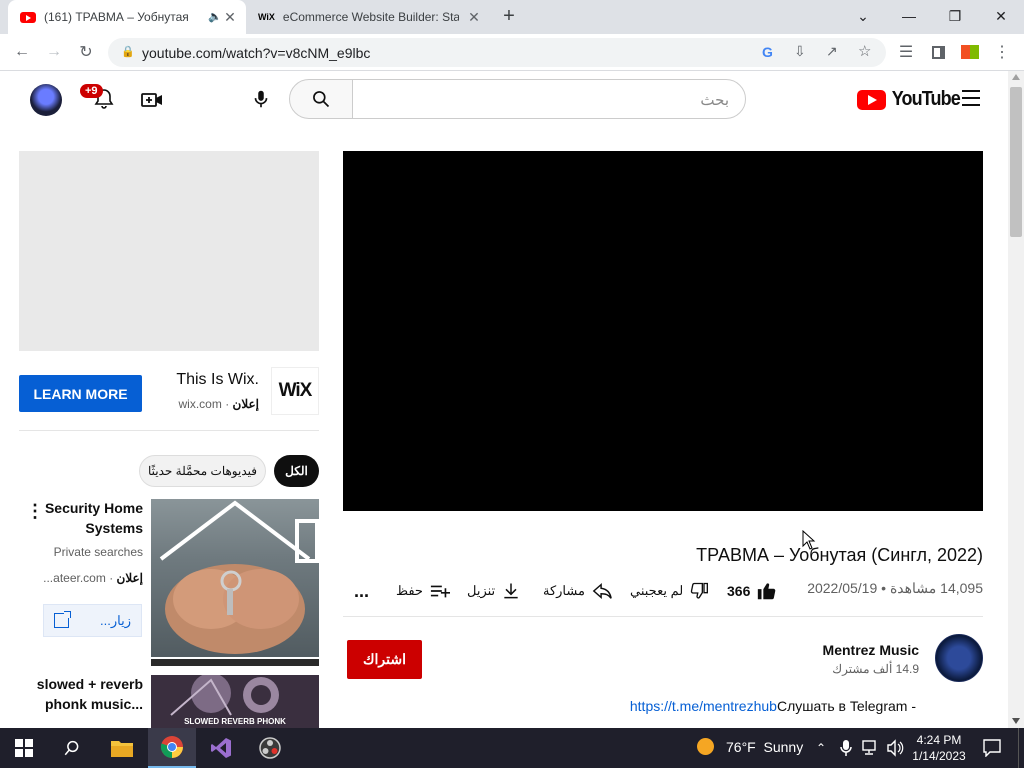 This screenshot has width=1024, height=768. Describe the element at coordinates (926, 99) in the screenshot. I see `youtube-logo-text: YouTube` at that location.